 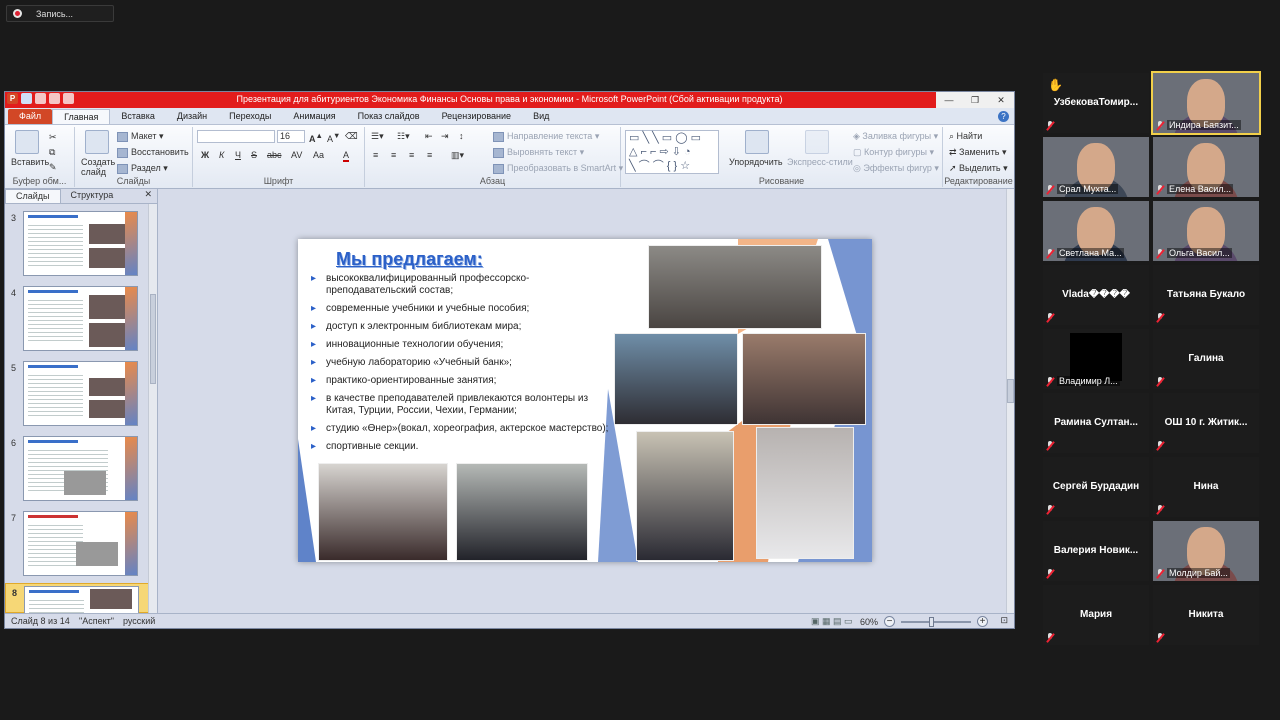 I want to click on close-pane-icon: ✕, so click(x=148, y=196).